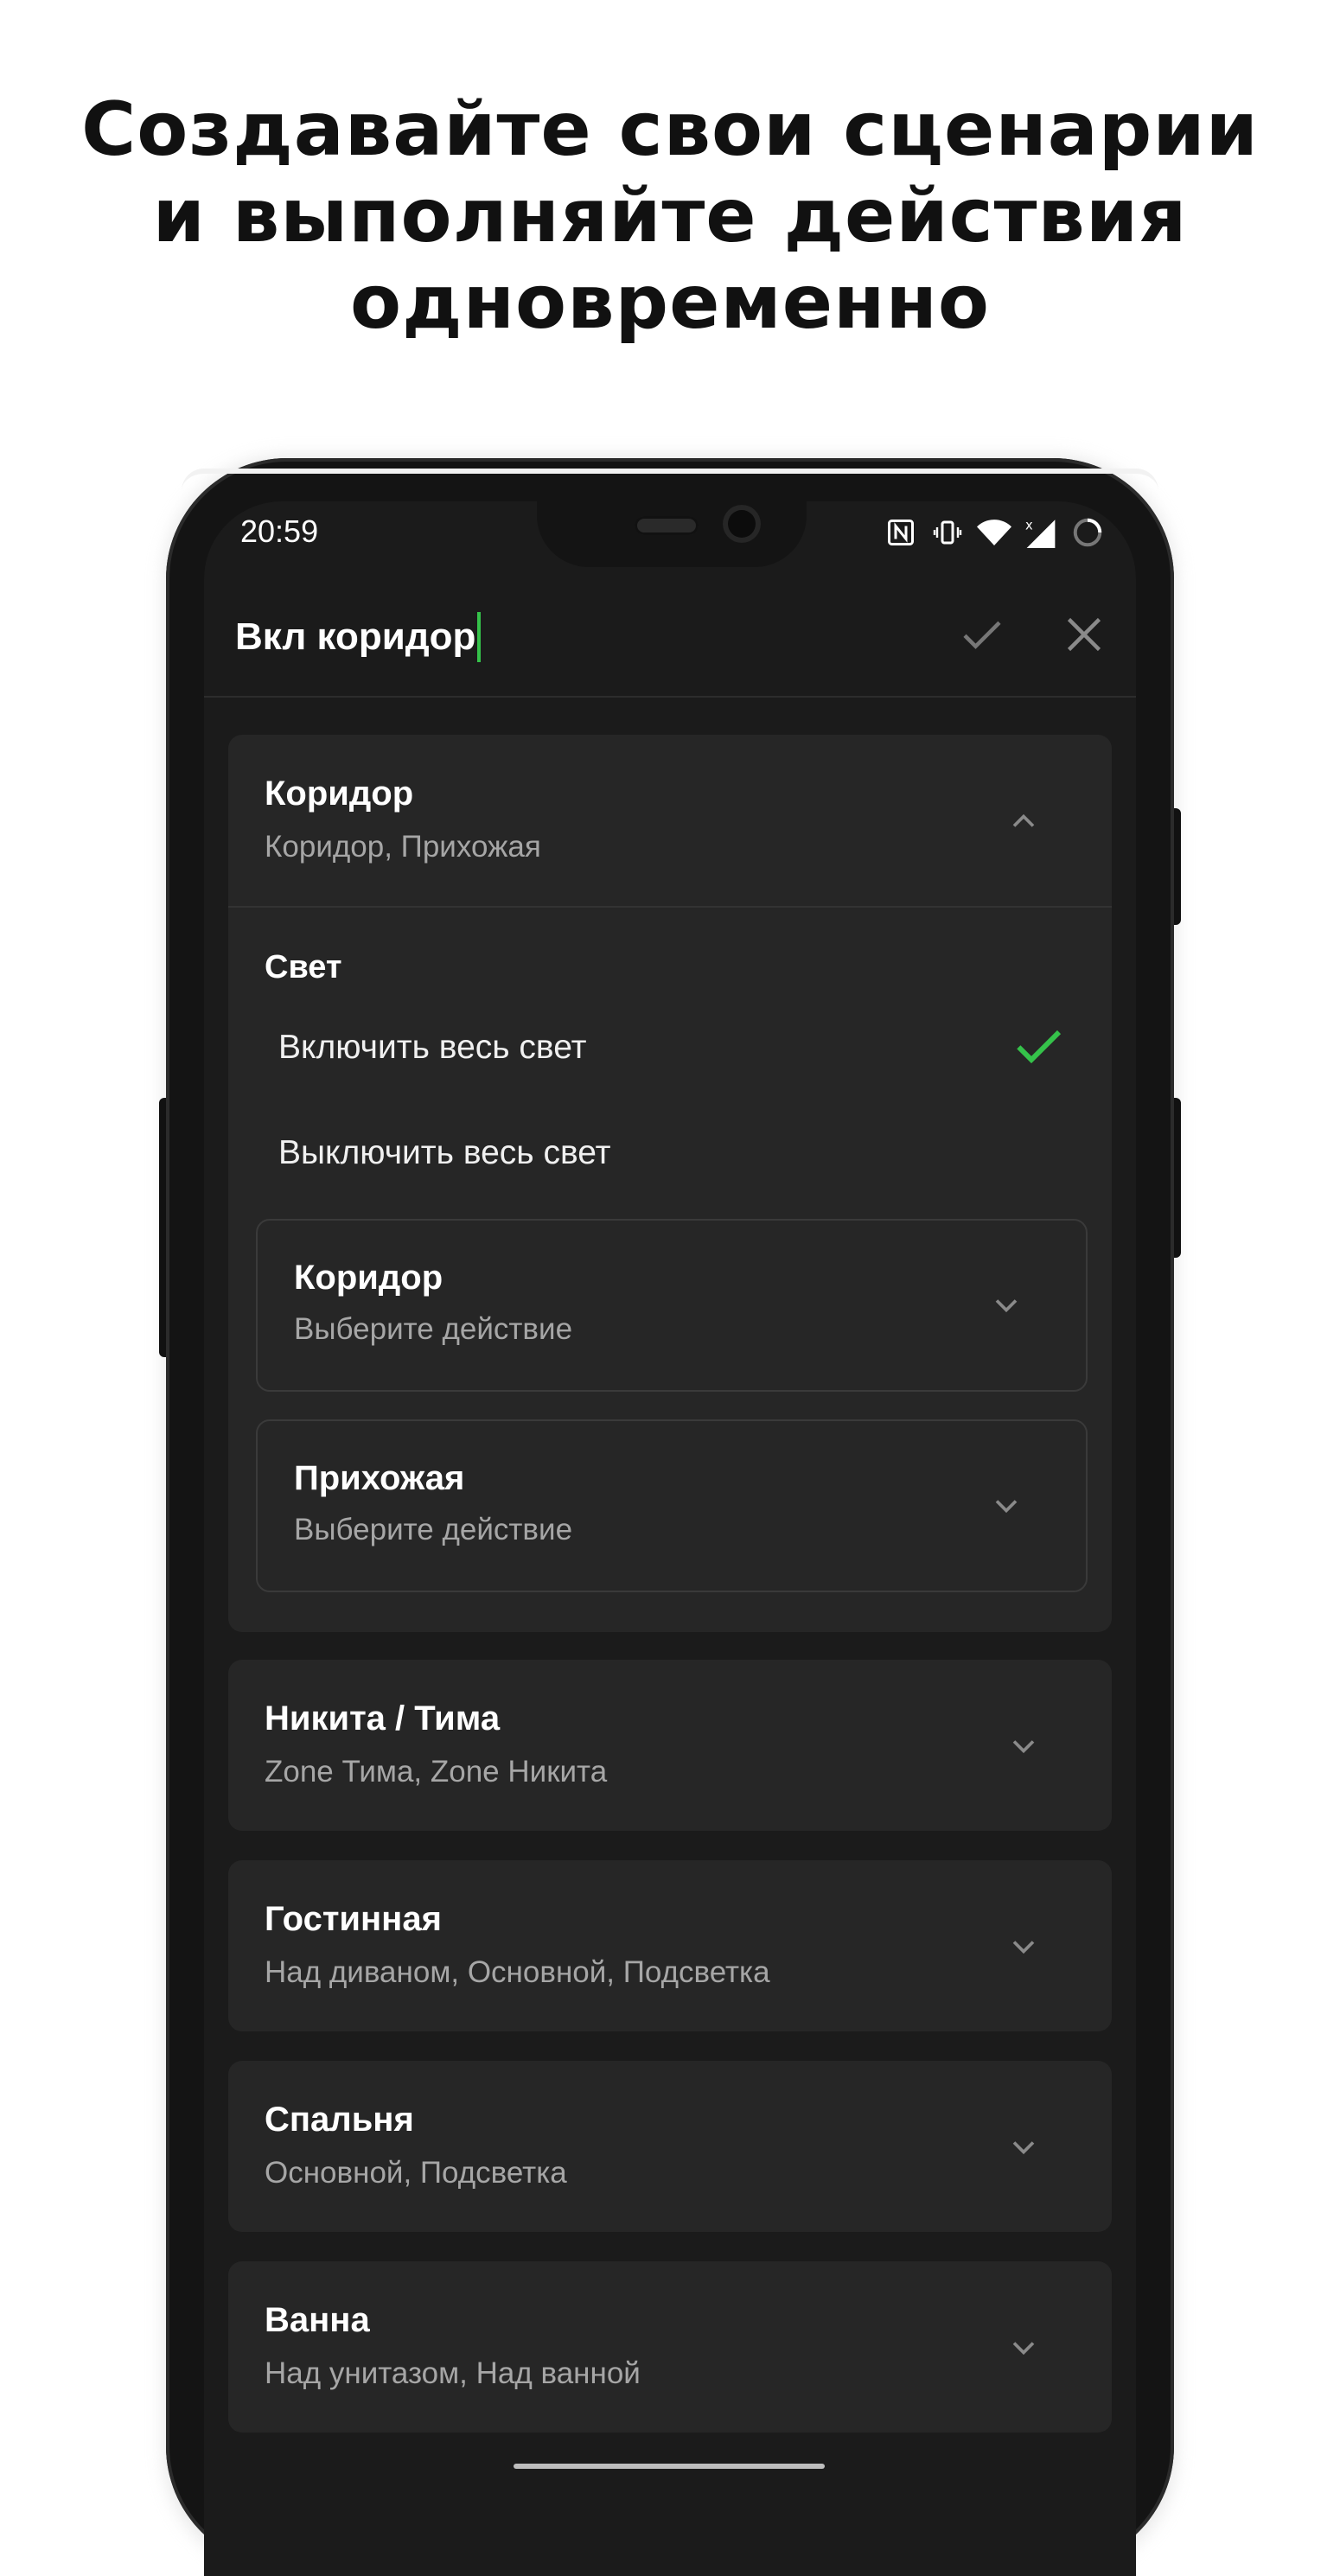 The image size is (1340, 2576). What do you see at coordinates (670, 129) in the screenshot?
I see `promo-line-1: Создавайте свои сценарии` at bounding box center [670, 129].